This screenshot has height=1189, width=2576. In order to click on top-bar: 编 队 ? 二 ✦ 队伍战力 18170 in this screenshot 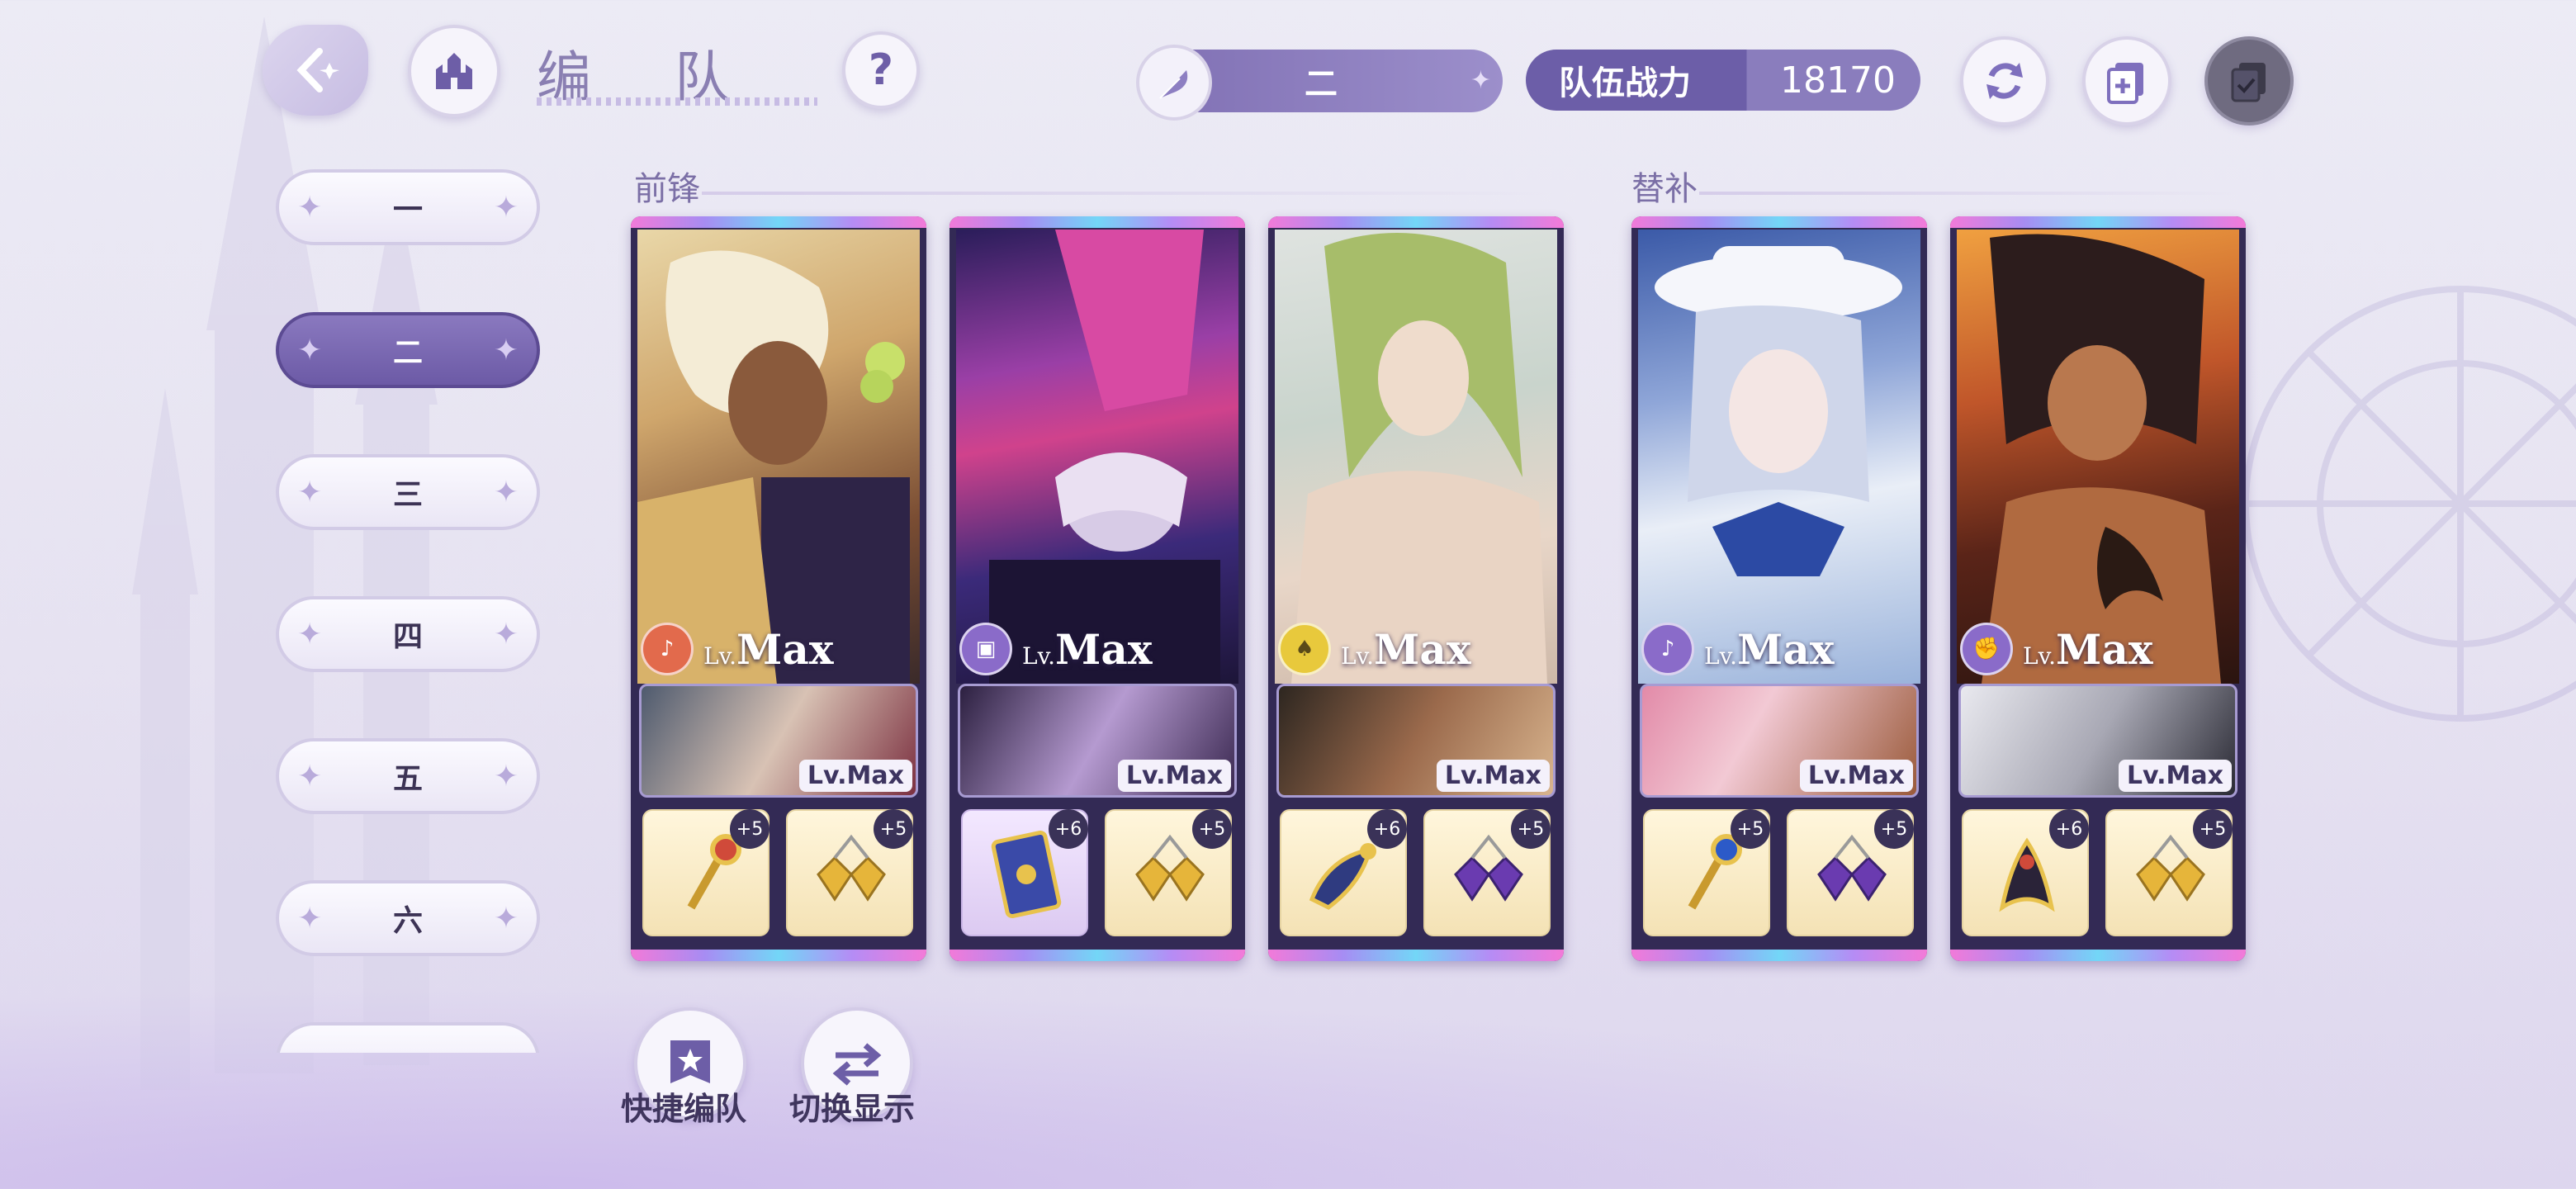, I will do `click(1288, 82)`.